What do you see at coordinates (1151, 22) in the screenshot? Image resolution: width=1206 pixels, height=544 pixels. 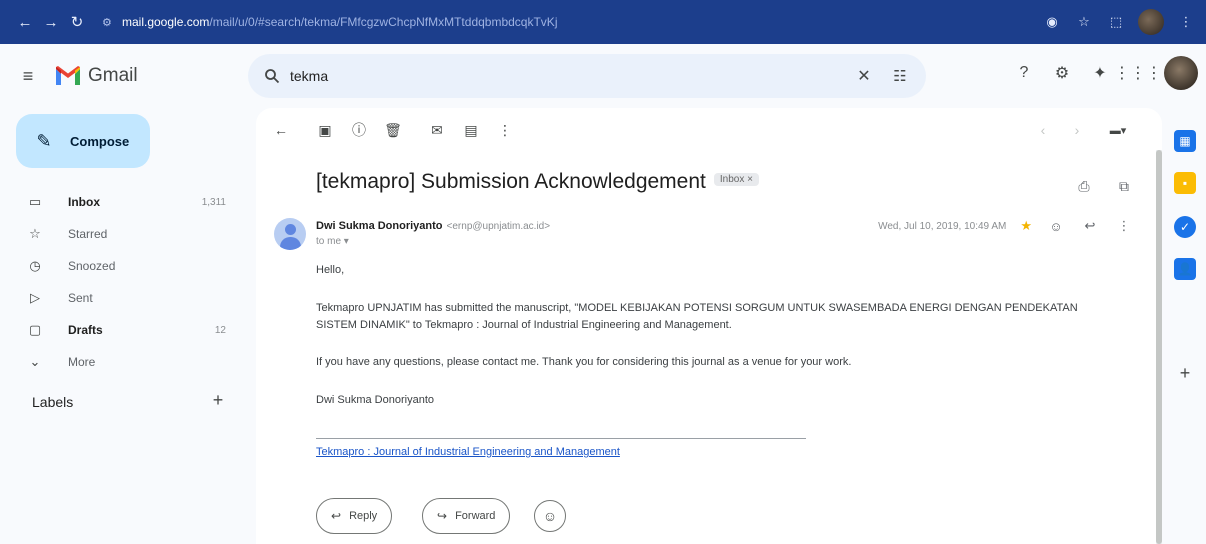 I see `browser-profile-avatar` at bounding box center [1151, 22].